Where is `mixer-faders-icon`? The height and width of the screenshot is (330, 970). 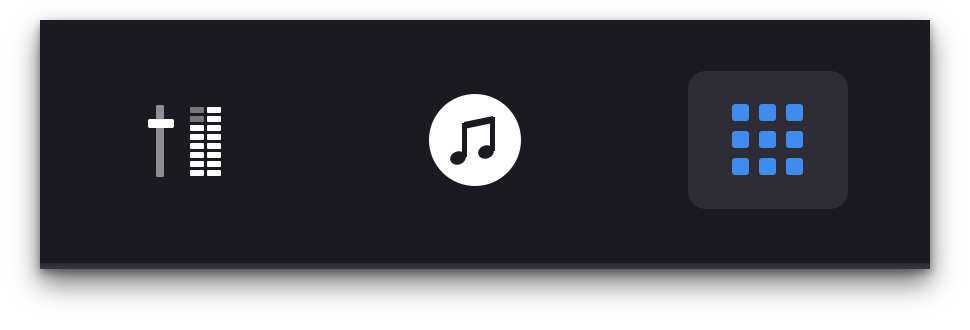
mixer-faders-icon is located at coordinates (190, 145).